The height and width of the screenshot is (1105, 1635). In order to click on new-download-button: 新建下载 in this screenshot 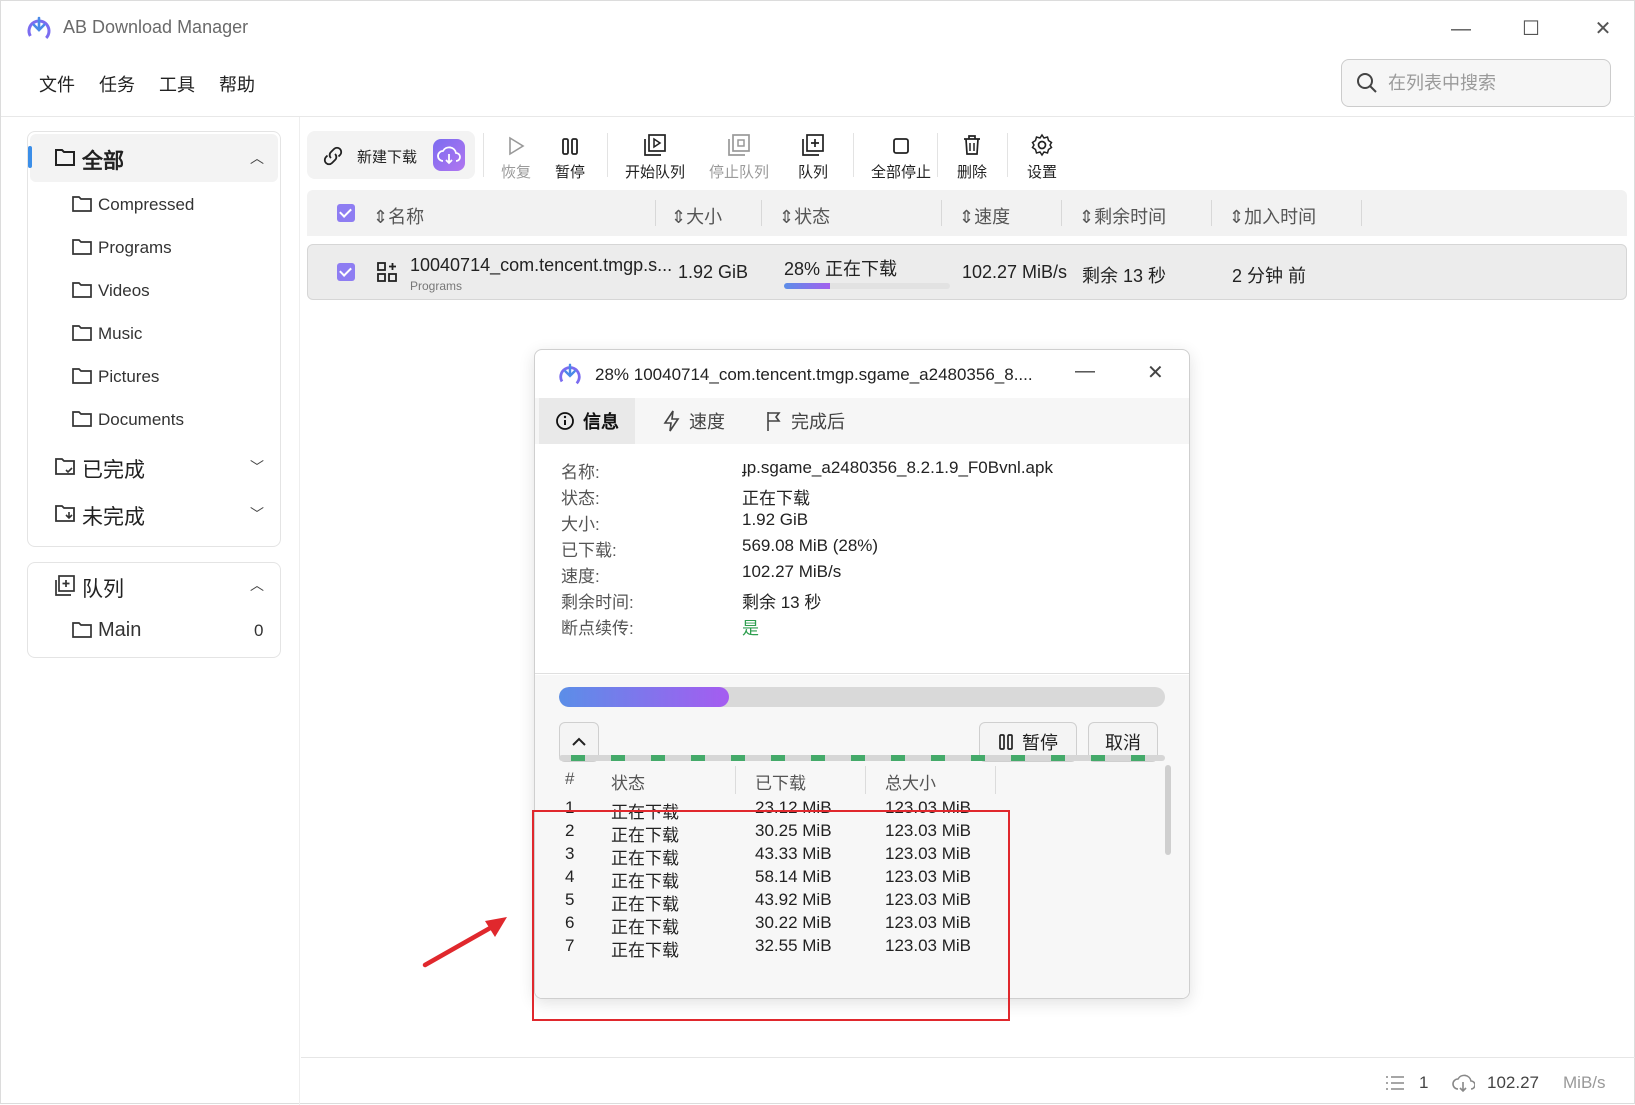, I will do `click(391, 155)`.